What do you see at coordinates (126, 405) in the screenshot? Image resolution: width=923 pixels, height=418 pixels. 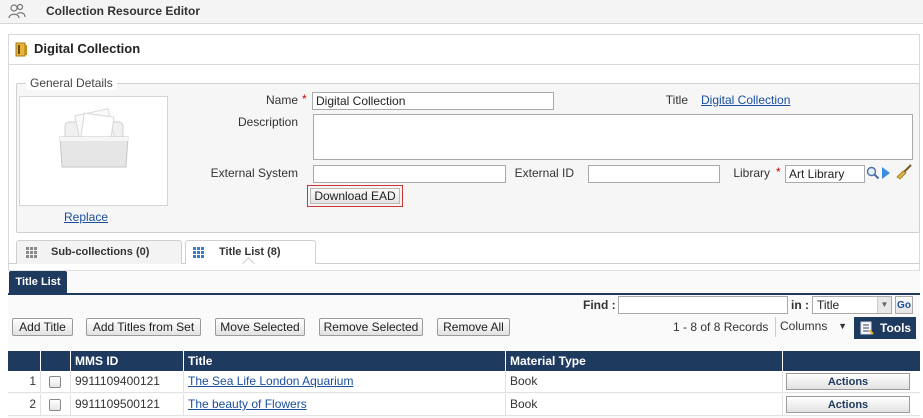 I see `row-mms-id: 9911109500121` at bounding box center [126, 405].